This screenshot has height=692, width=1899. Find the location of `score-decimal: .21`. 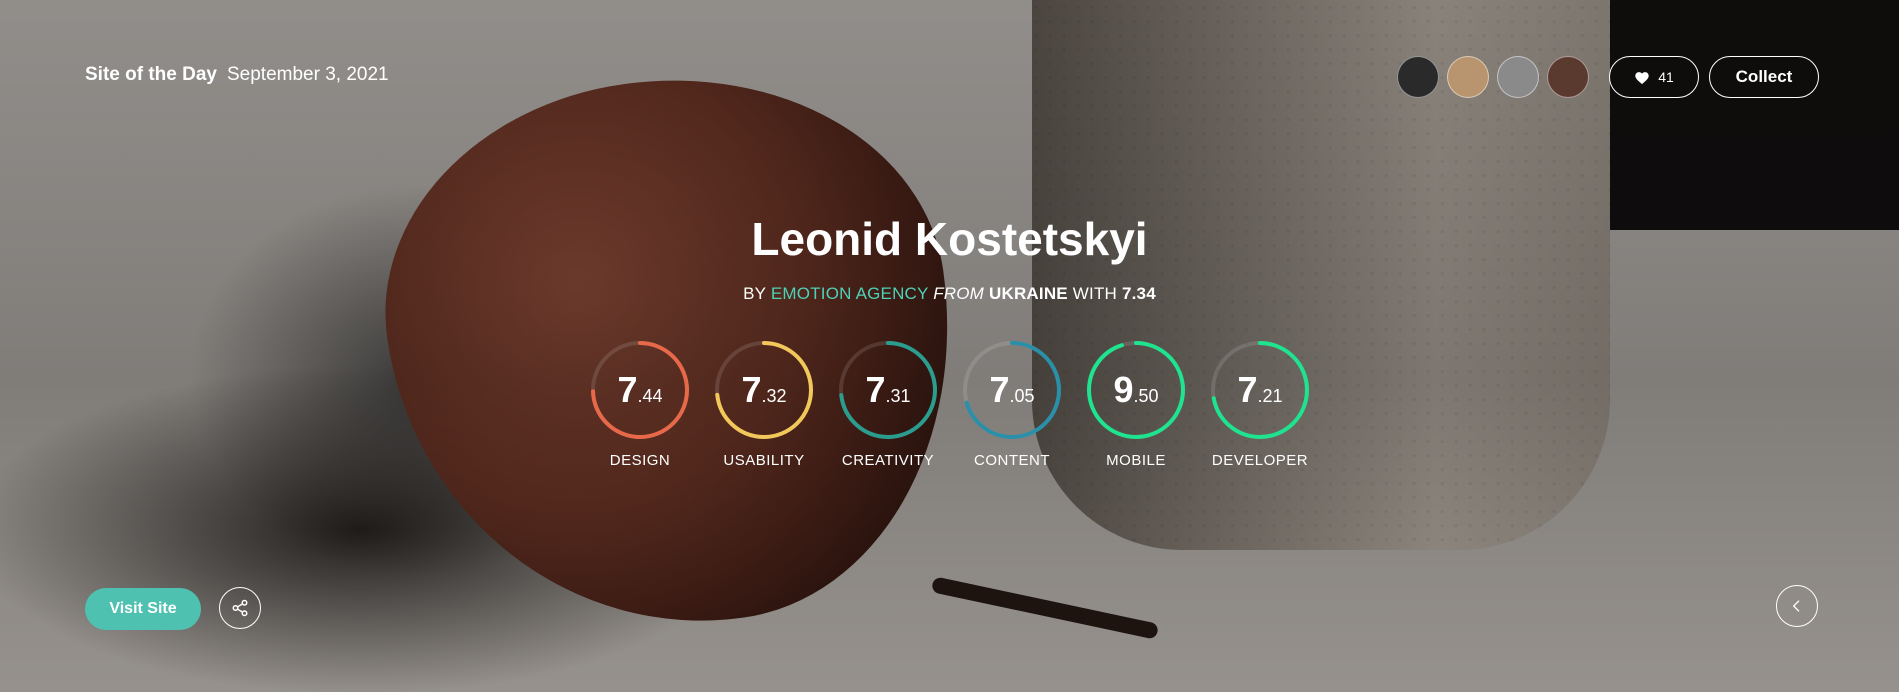

score-decimal: .21 is located at coordinates (1270, 395).